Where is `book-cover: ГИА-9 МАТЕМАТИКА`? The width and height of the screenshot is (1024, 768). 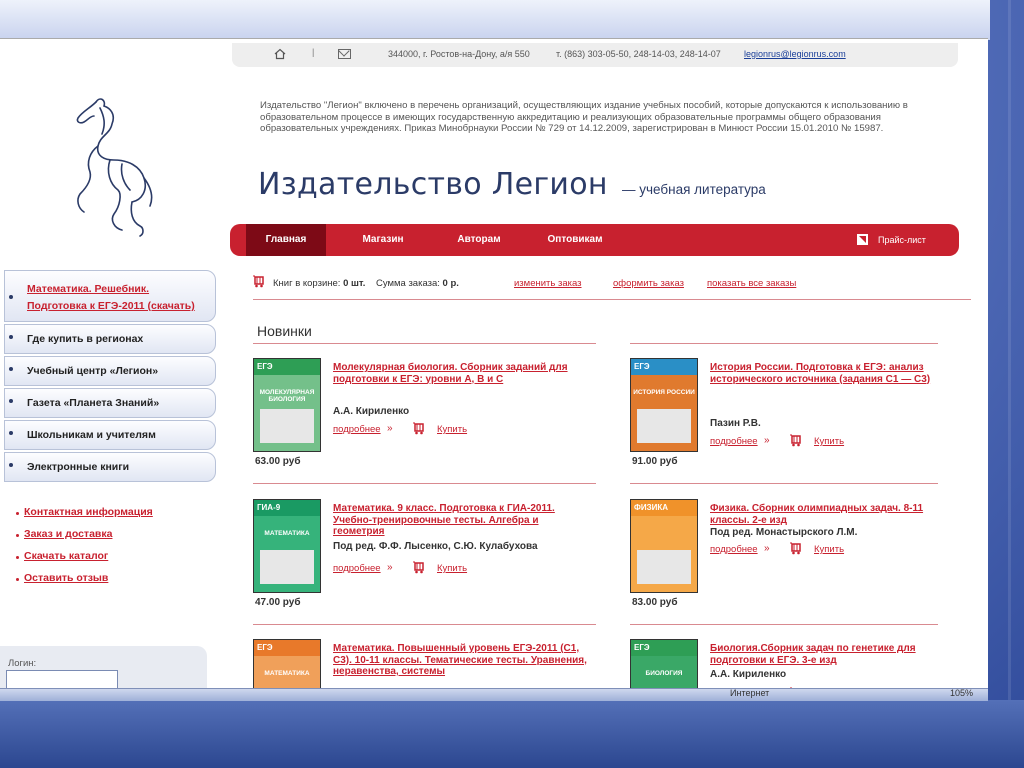
book-cover: ГИА-9 МАТЕМАТИКА is located at coordinates (287, 546).